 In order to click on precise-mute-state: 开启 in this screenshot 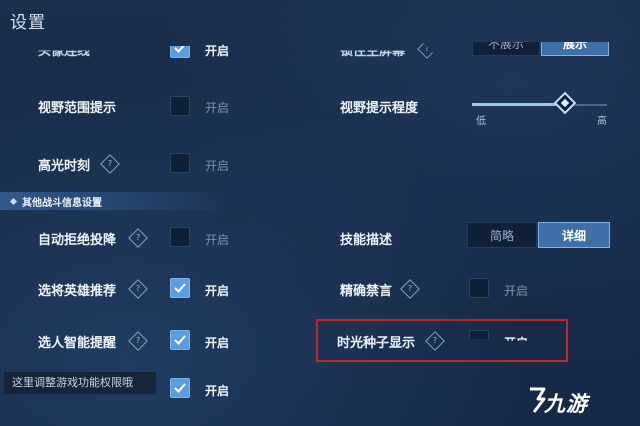, I will do `click(516, 291)`.